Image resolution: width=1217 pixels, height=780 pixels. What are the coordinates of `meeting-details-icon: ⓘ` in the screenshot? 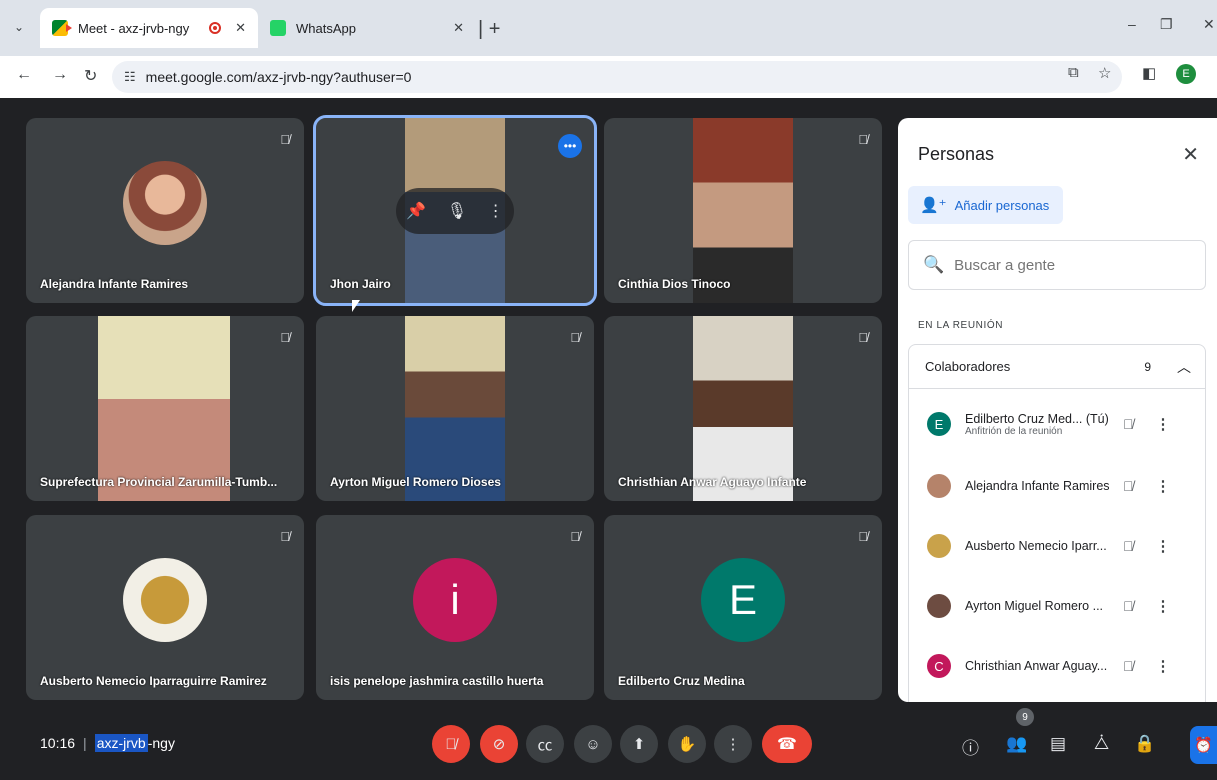 It's located at (970, 746).